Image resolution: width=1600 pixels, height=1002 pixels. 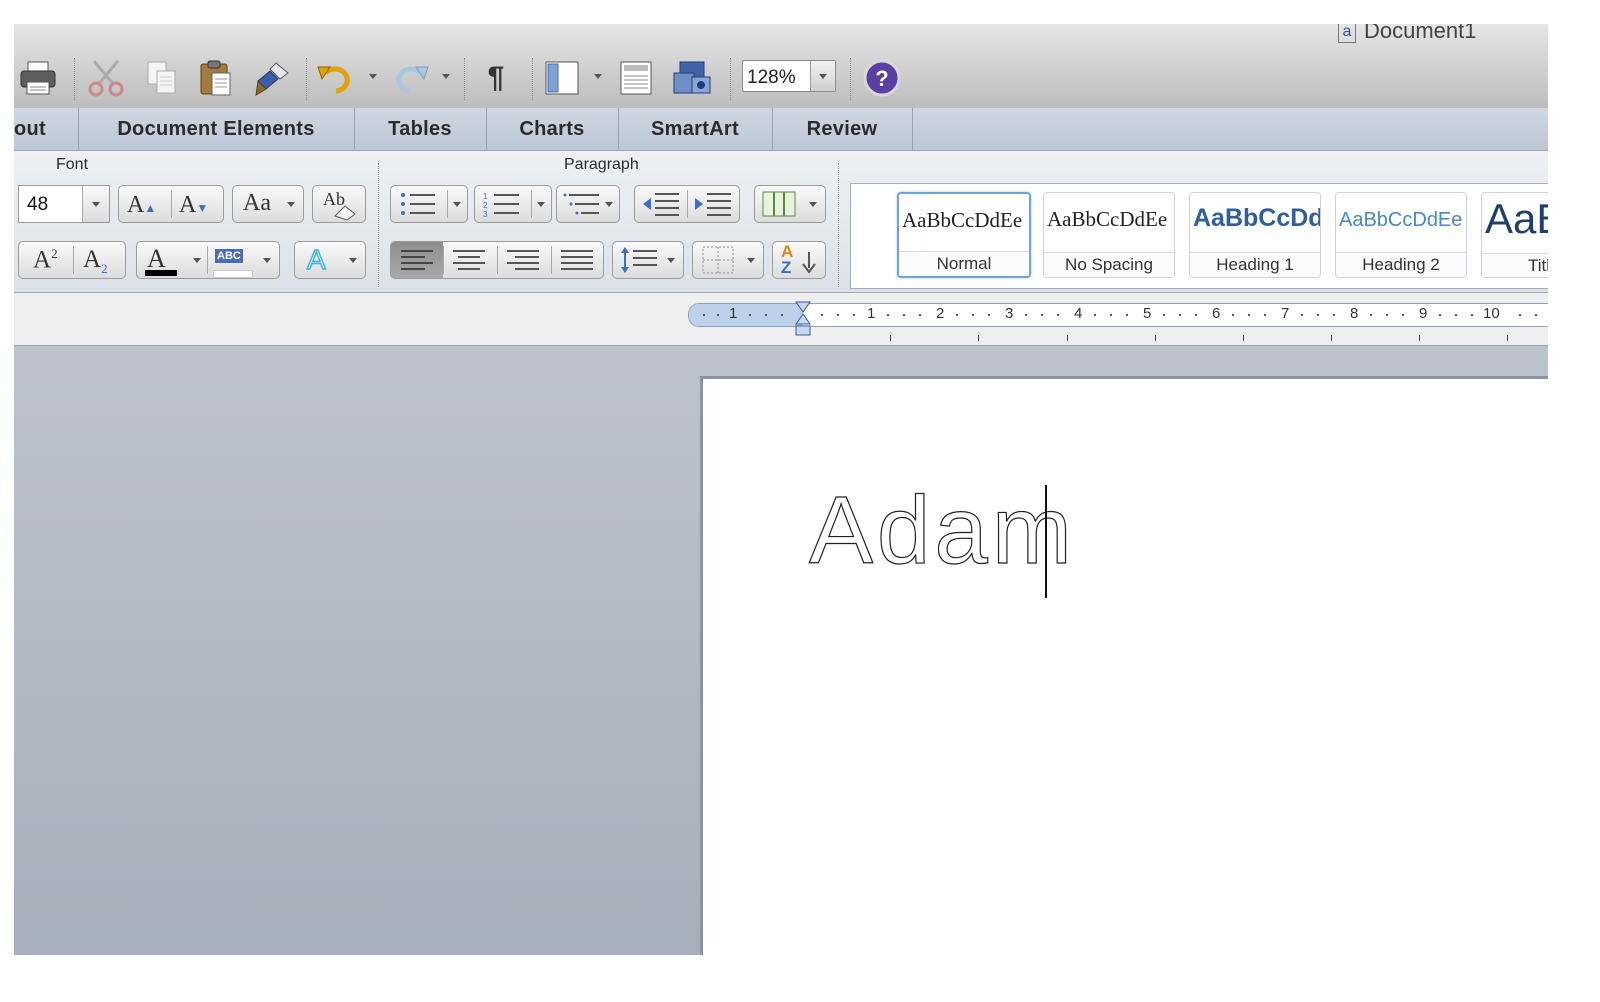 I want to click on text-effects-button: A, so click(x=330, y=260).